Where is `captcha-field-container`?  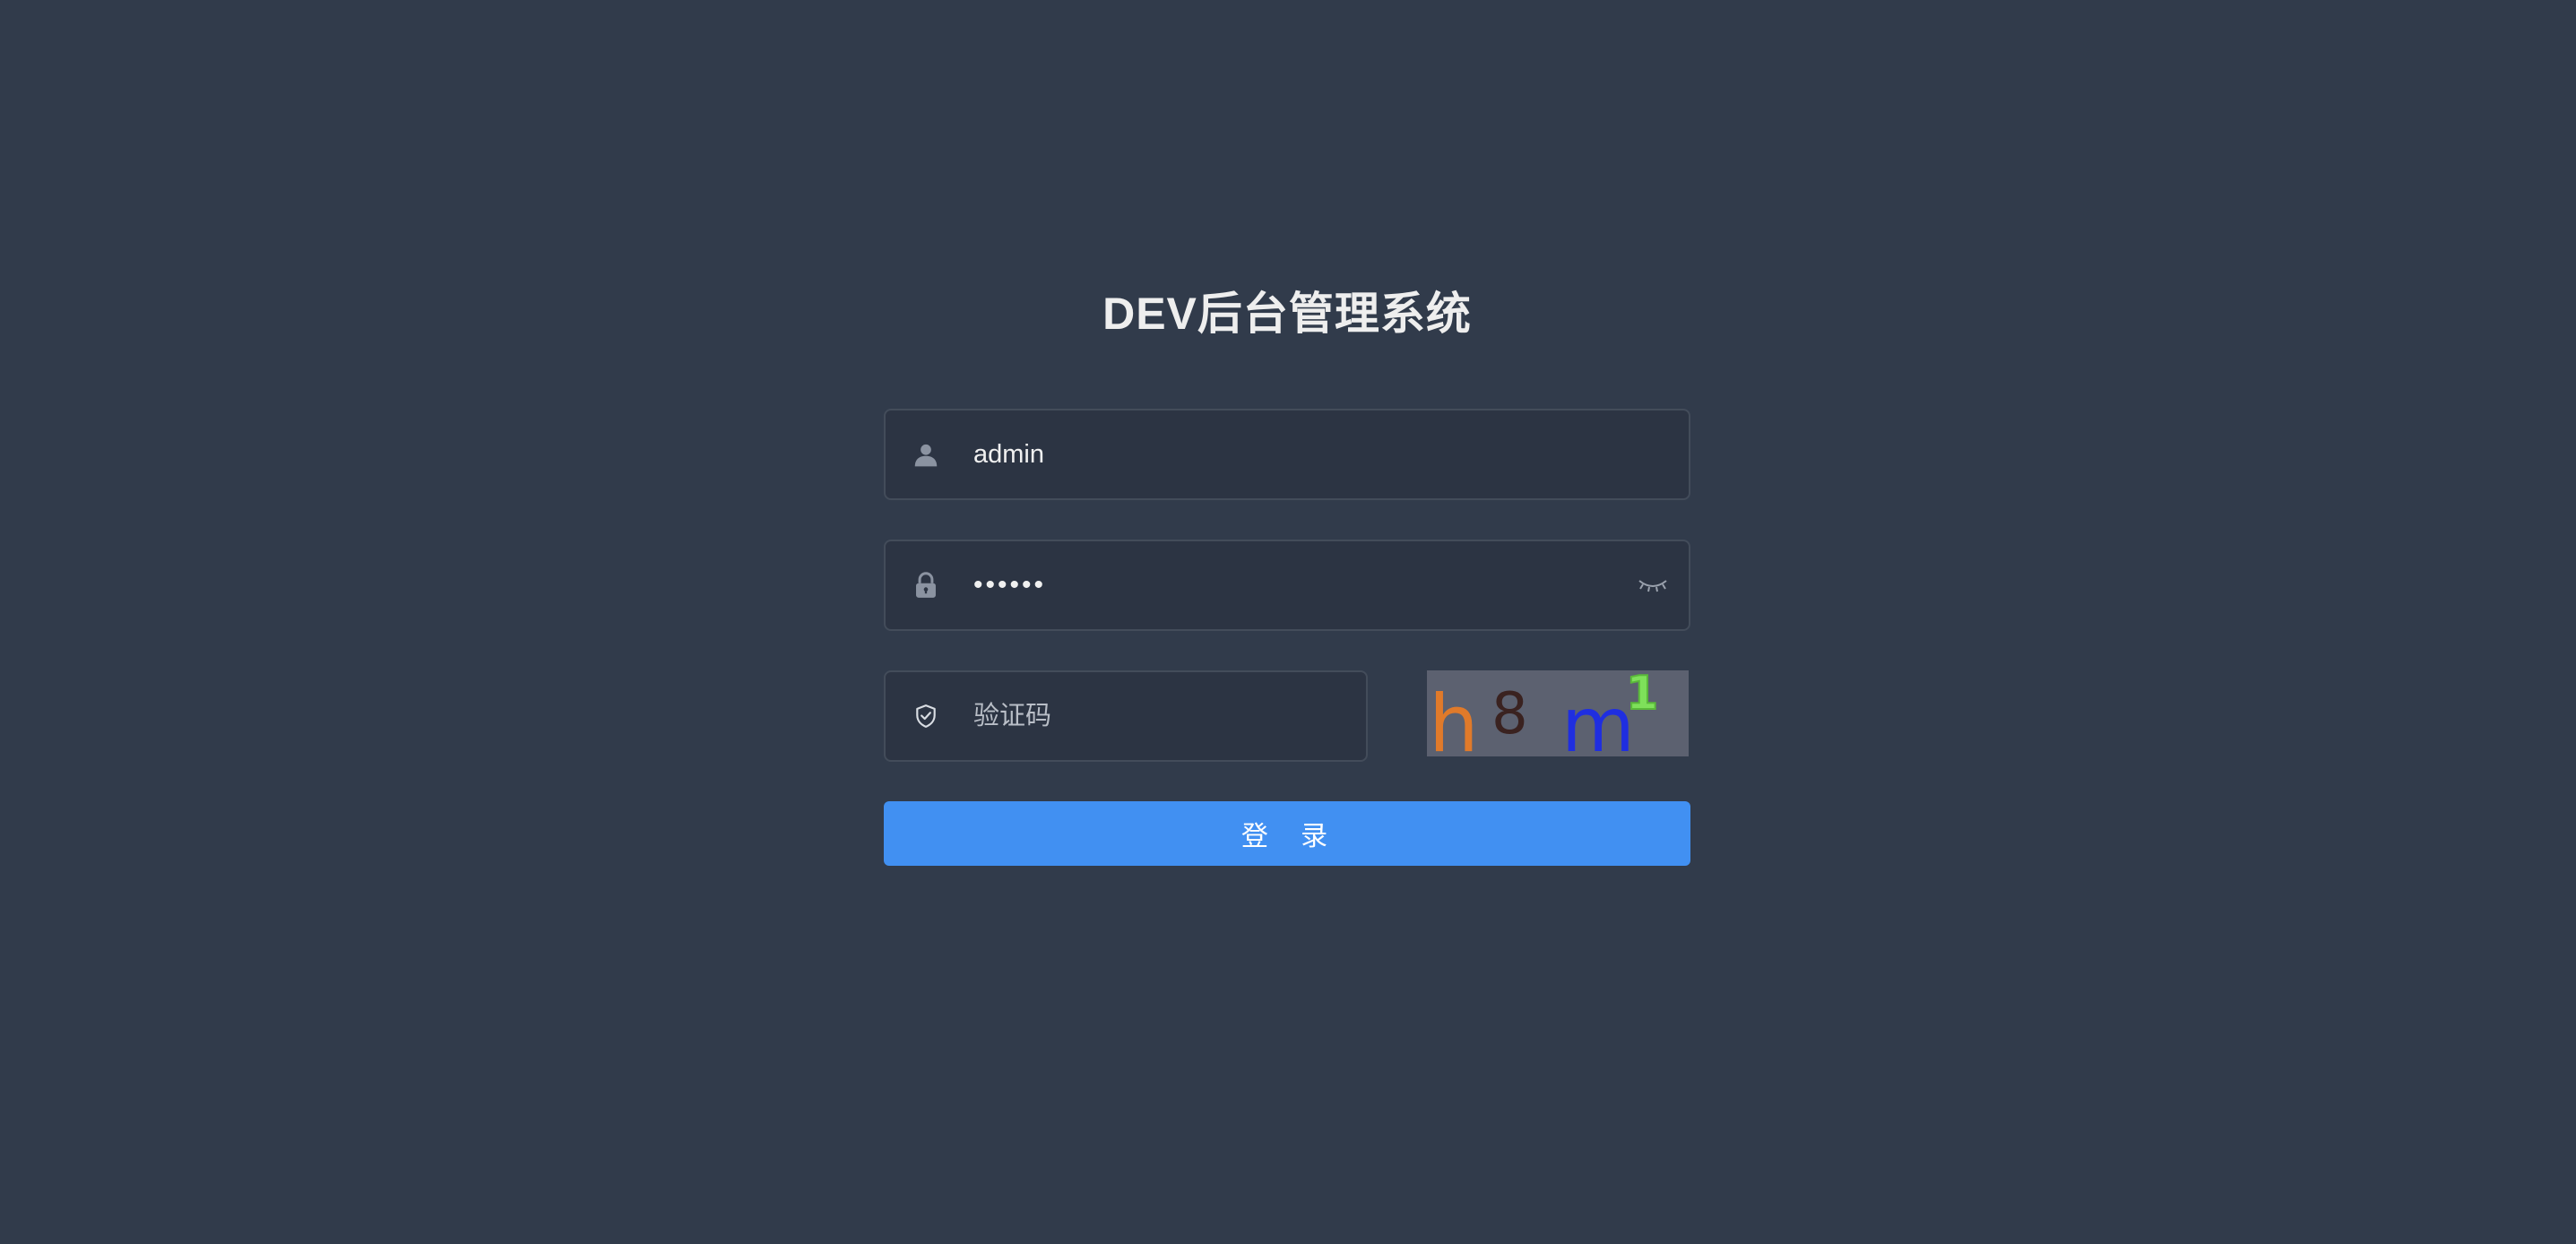 captcha-field-container is located at coordinates (1126, 716).